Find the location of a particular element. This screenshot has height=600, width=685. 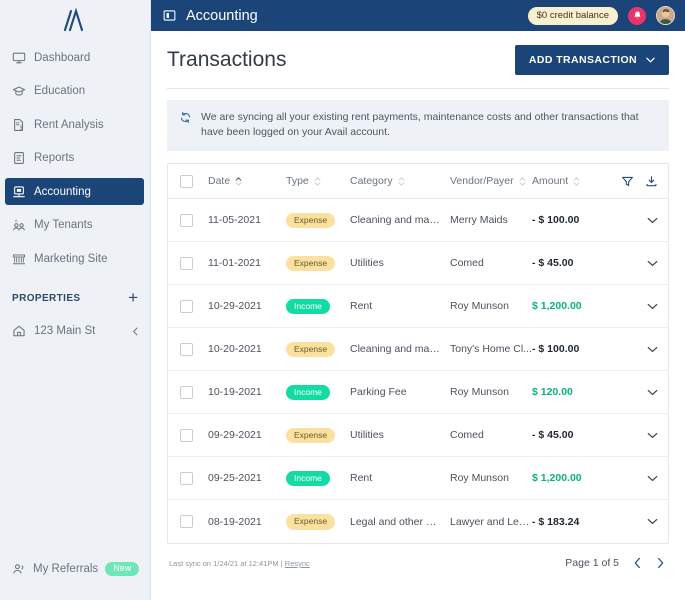

property-item-123-main-st: 123 Main St is located at coordinates (75, 331).